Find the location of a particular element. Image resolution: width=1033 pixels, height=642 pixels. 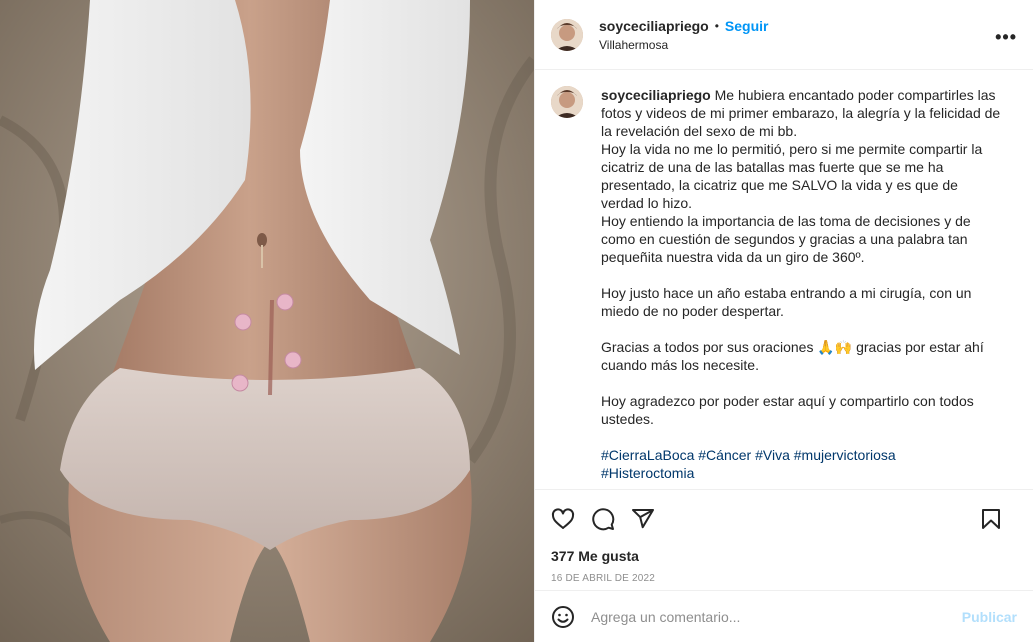

heart-icon is located at coordinates (563, 519).